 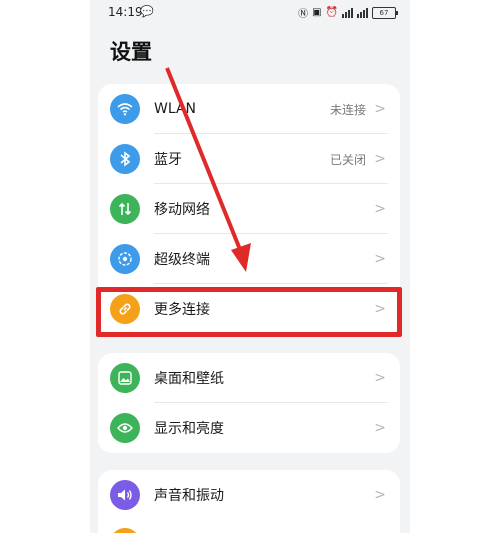 What do you see at coordinates (189, 496) in the screenshot?
I see `settings-item-label: 声音和振动` at bounding box center [189, 496].